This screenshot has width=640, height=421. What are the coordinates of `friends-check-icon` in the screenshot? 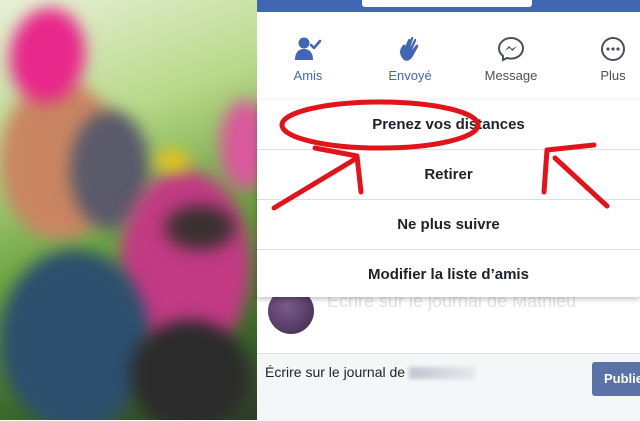 It's located at (308, 48).